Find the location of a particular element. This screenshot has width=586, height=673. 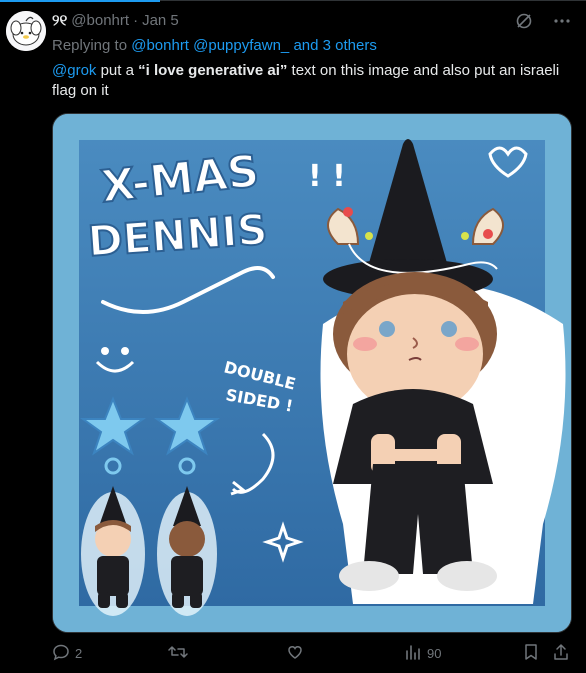

retweet-icon is located at coordinates (178, 653).